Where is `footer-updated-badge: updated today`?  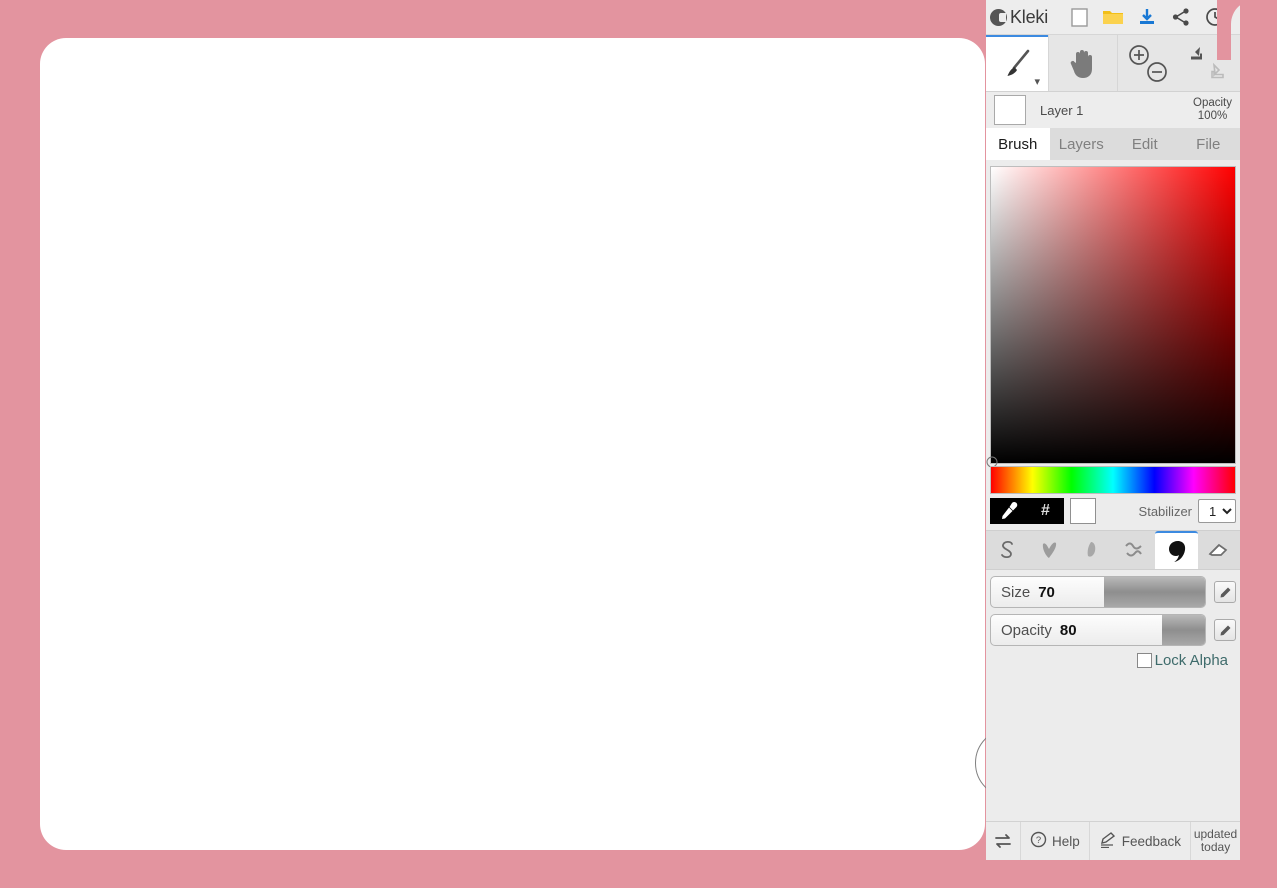
footer-updated-badge: updated today is located at coordinates (1215, 841).